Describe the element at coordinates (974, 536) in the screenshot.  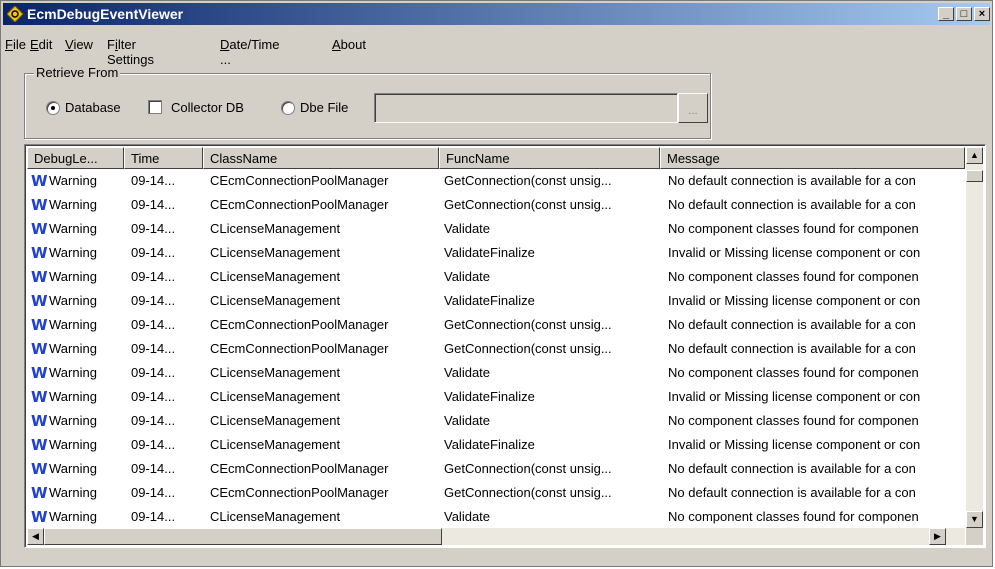
I see `scroll-corner` at that location.